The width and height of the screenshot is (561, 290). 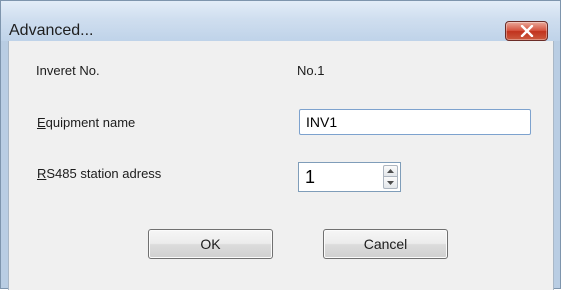 I want to click on rs485-station-label: RS485 station adress, so click(x=99, y=173).